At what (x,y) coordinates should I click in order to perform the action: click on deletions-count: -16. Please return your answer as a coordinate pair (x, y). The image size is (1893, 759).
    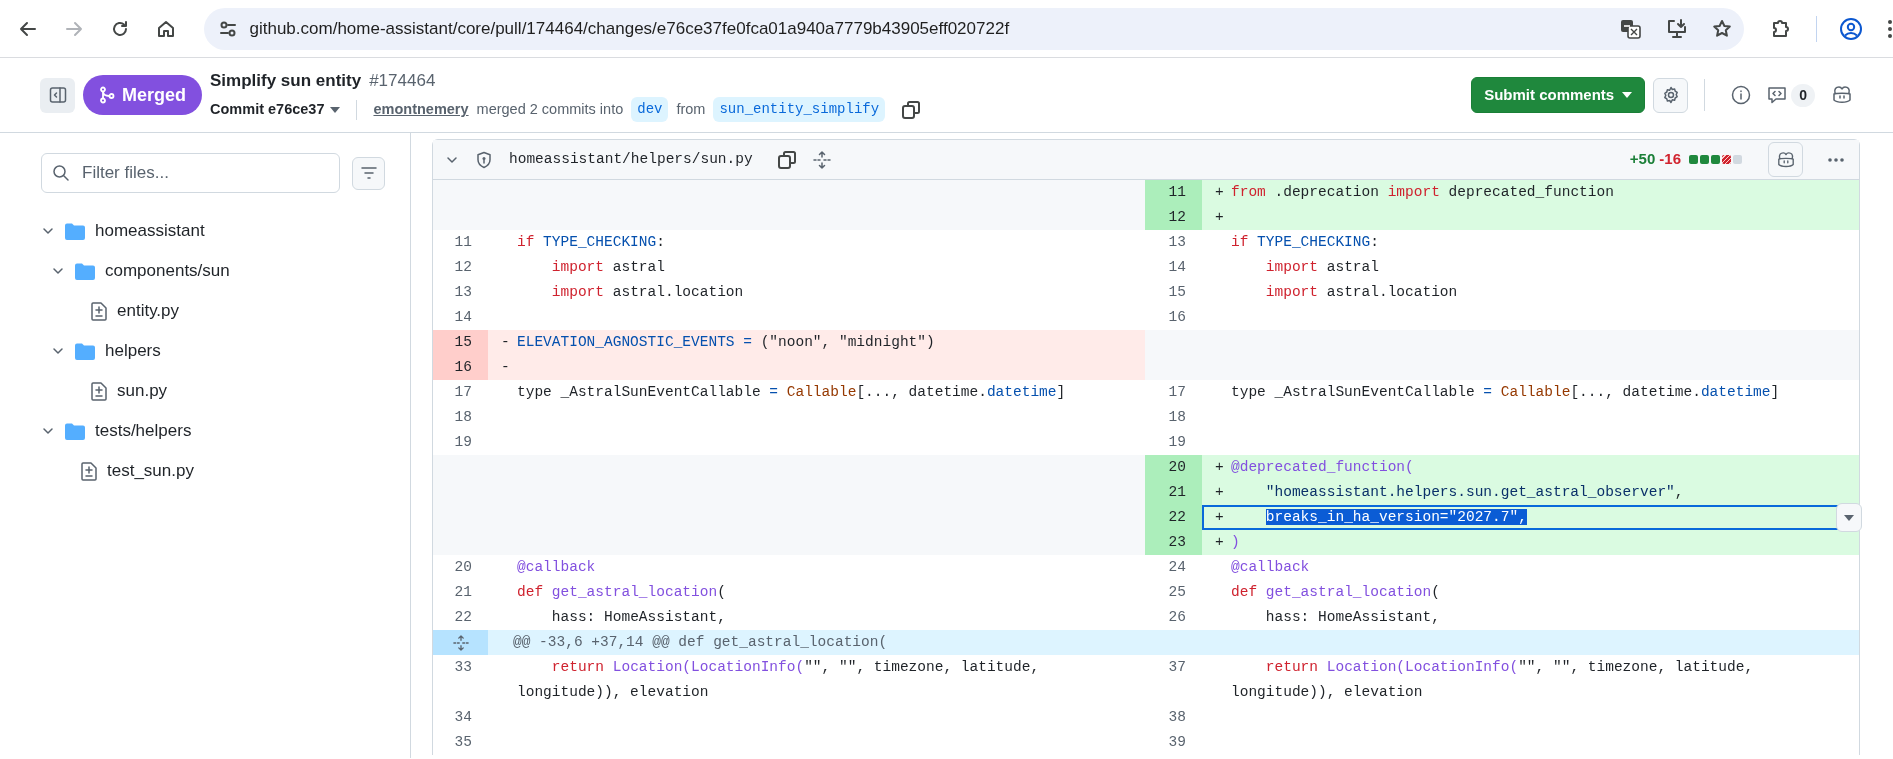
    Looking at the image, I should click on (1670, 159).